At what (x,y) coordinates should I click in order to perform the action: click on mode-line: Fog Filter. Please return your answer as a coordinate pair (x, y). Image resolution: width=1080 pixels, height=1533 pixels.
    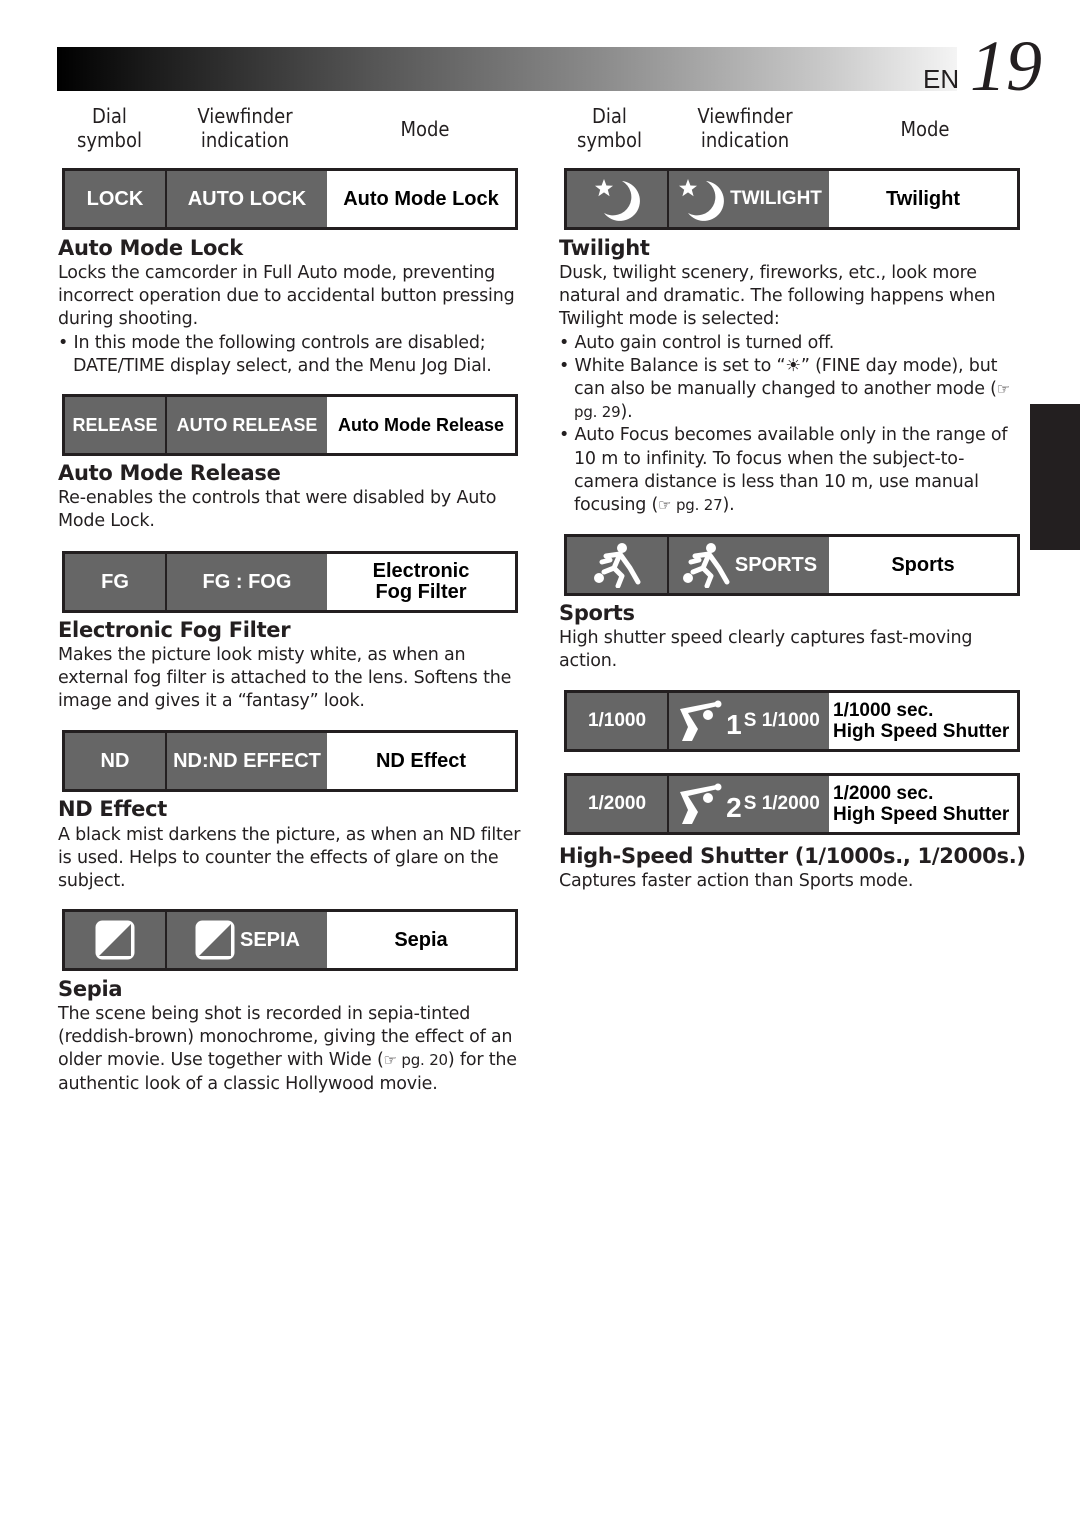
    Looking at the image, I should click on (421, 592).